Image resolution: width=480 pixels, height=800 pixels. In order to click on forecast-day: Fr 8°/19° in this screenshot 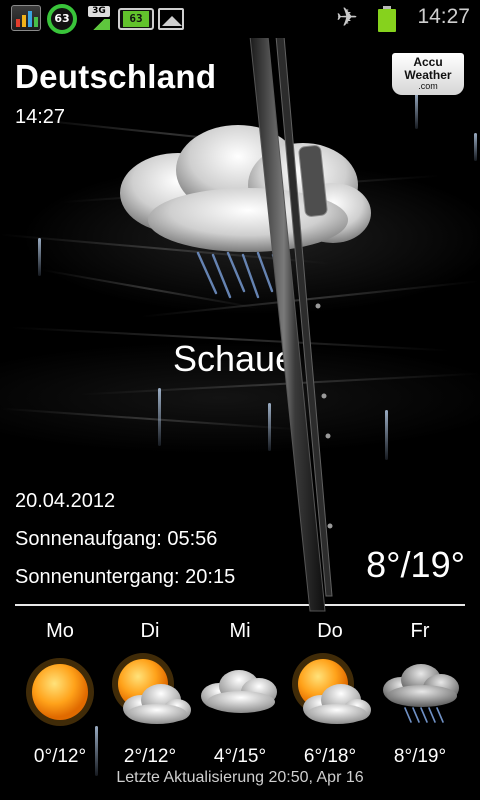, I will do `click(420, 690)`.